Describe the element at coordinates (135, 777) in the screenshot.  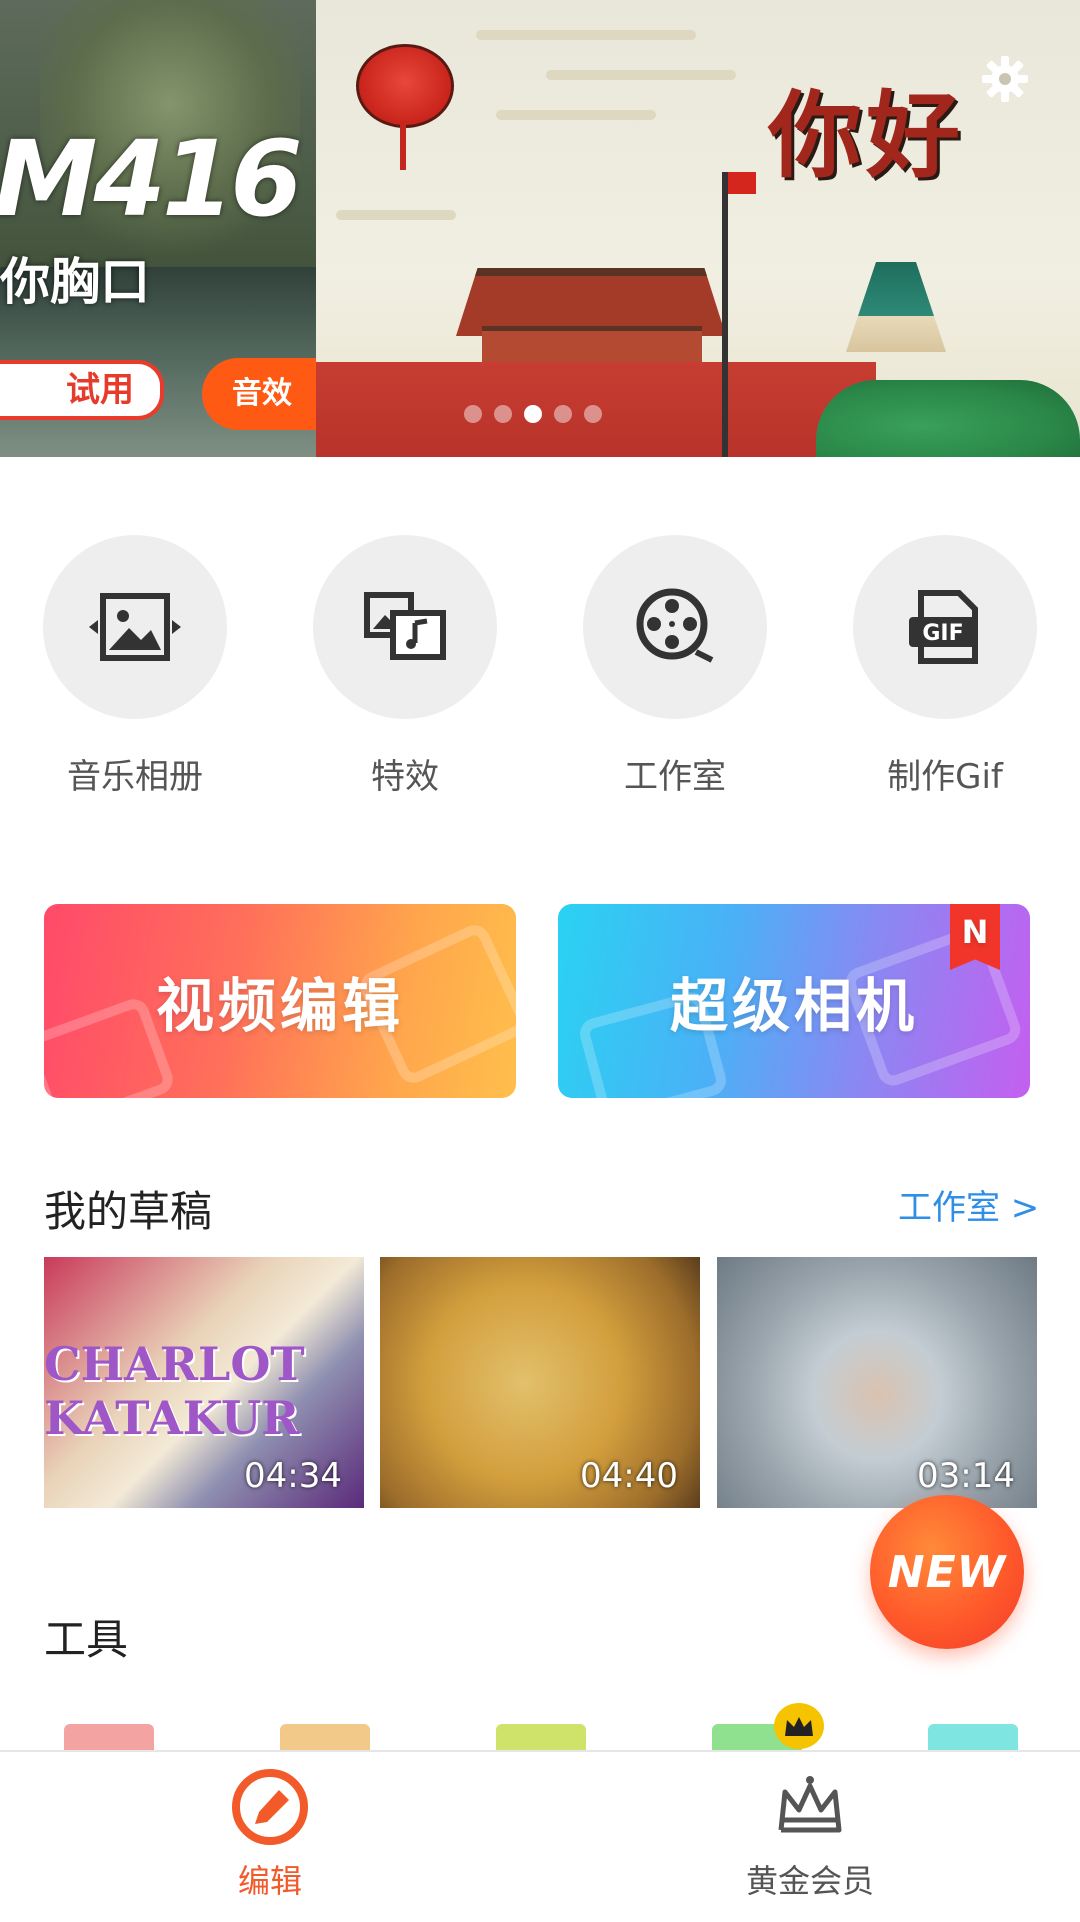
I see `quick-action-label: 音乐相册` at that location.